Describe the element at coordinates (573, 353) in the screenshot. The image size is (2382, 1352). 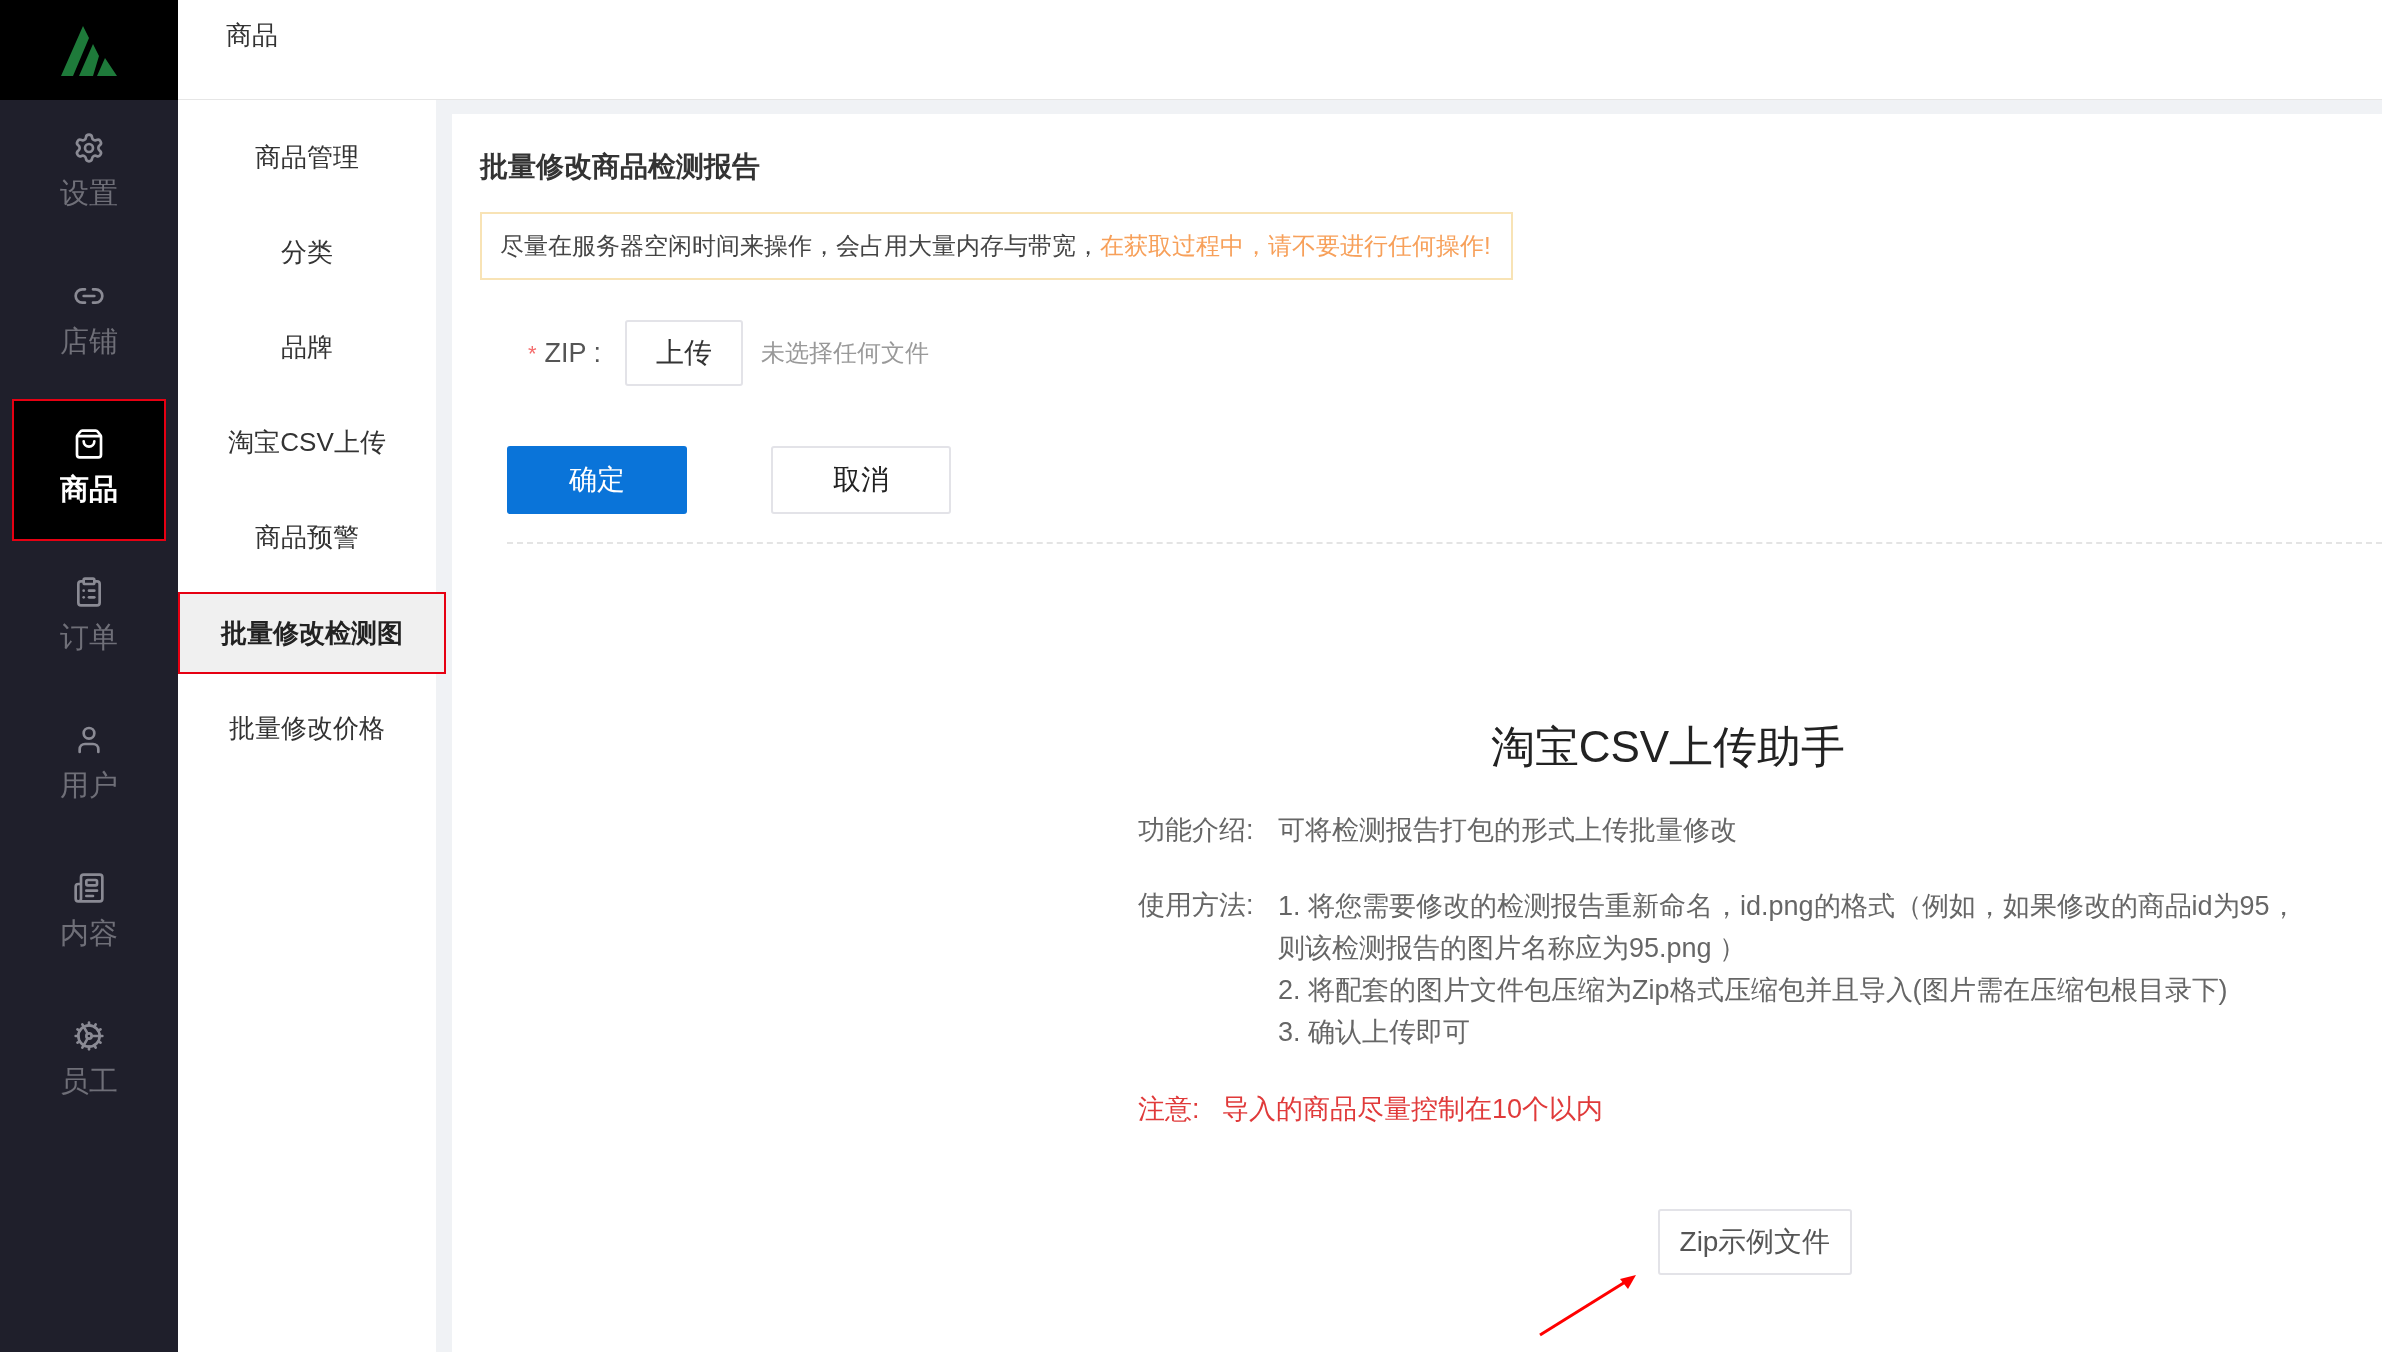
I see `field-label: ZIP :` at that location.